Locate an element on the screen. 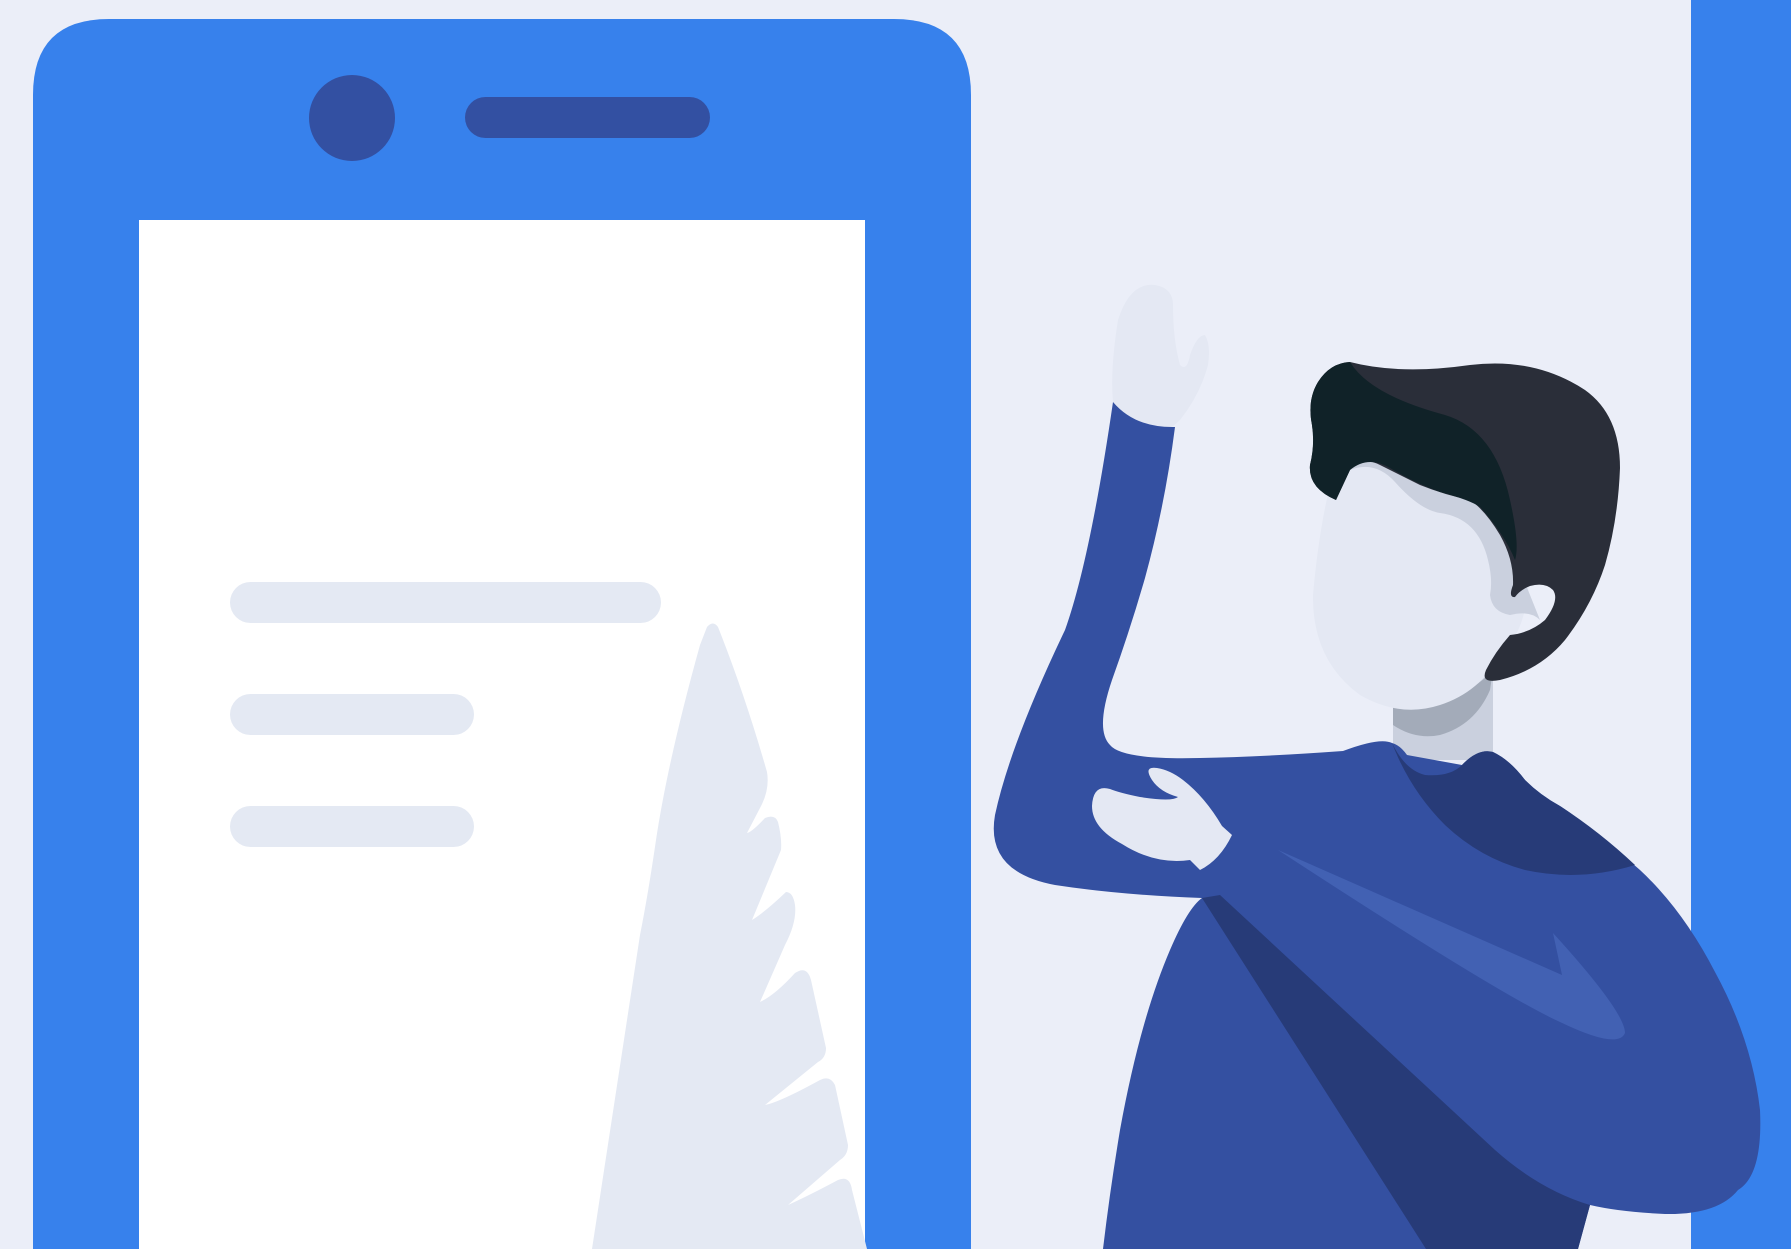 The height and width of the screenshot is (1249, 1791). phone-speaker-icon is located at coordinates (587, 117).